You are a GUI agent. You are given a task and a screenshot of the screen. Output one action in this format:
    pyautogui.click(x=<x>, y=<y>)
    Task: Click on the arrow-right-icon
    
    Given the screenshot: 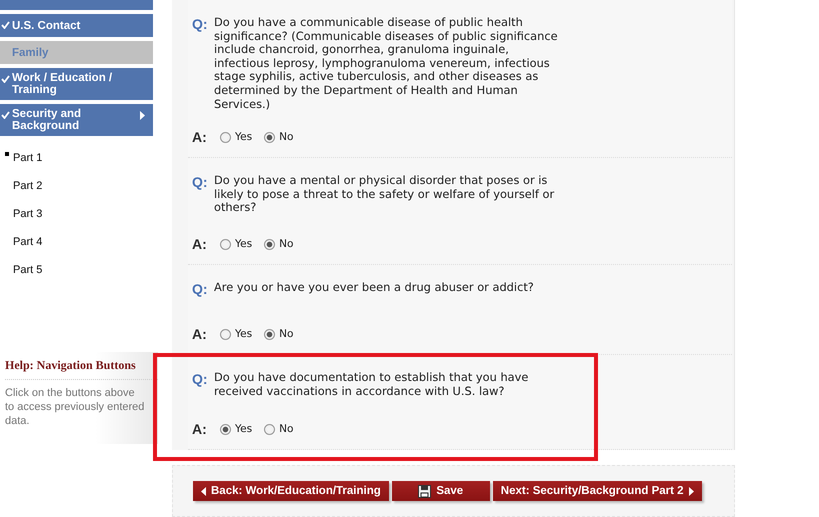 What is the action you would take?
    pyautogui.click(x=691, y=491)
    